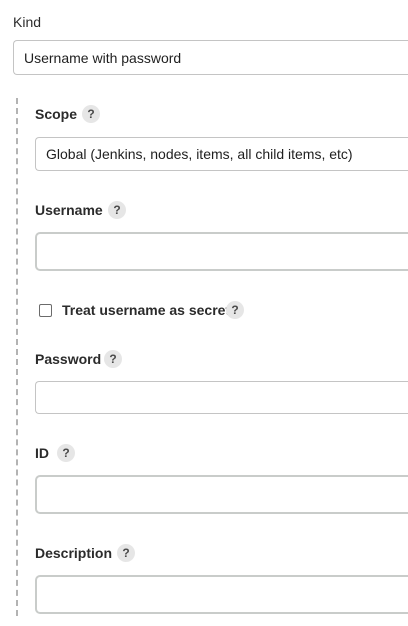 The height and width of the screenshot is (626, 408). I want to click on treat-username-secret-help-icon: ?, so click(235, 310).